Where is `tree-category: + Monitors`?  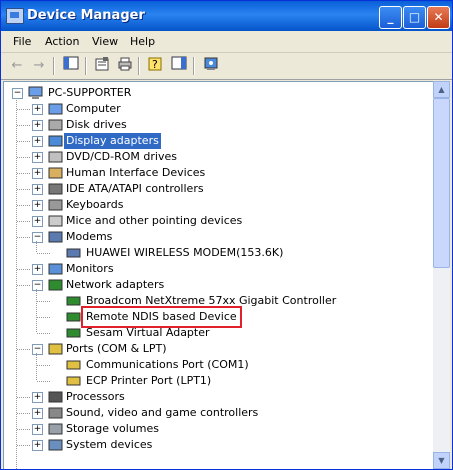 tree-category: + Monitors is located at coordinates (214, 269).